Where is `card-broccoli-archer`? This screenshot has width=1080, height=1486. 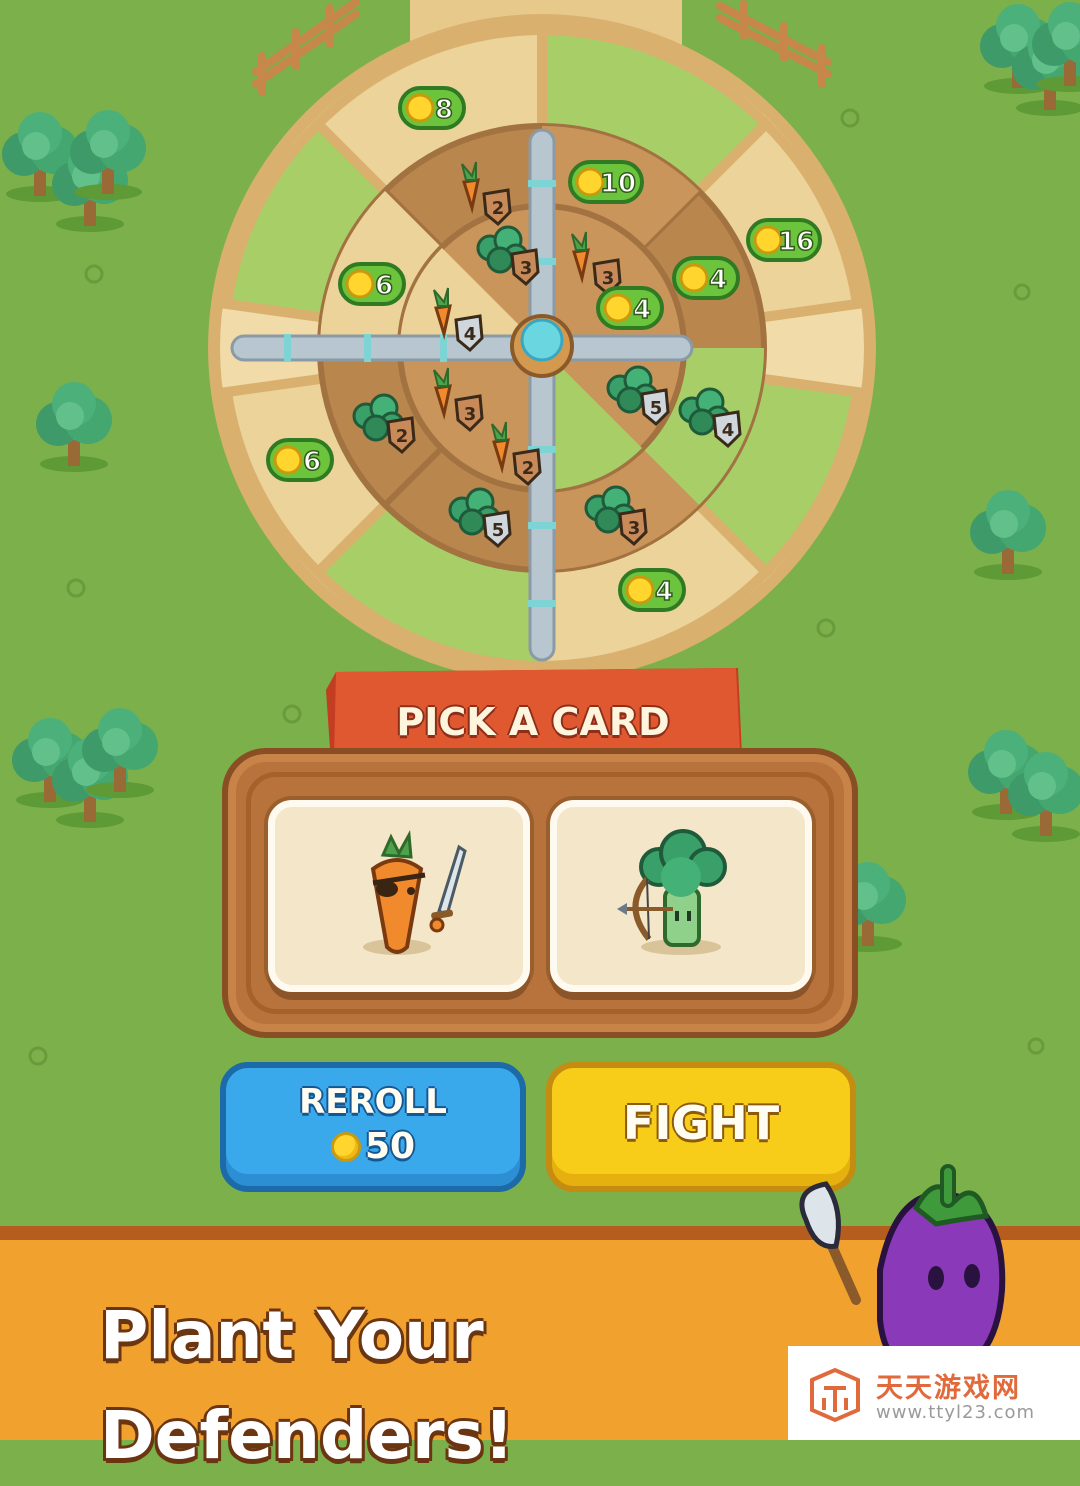 card-broccoli-archer is located at coordinates (681, 896).